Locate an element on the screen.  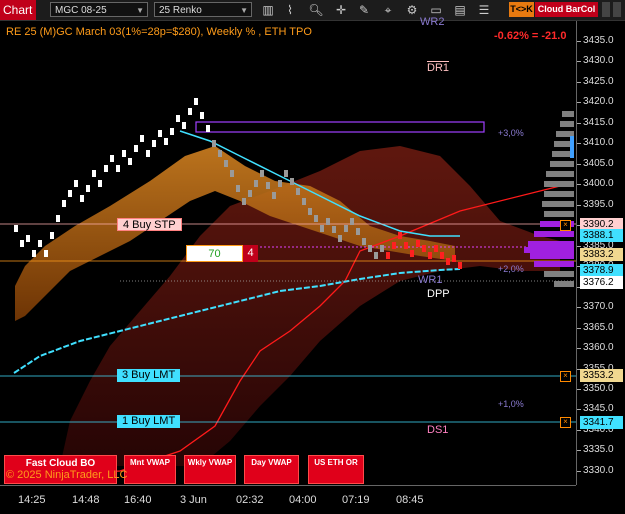
drawing-tool-icon: ✎ is located at coordinates (364, 10).